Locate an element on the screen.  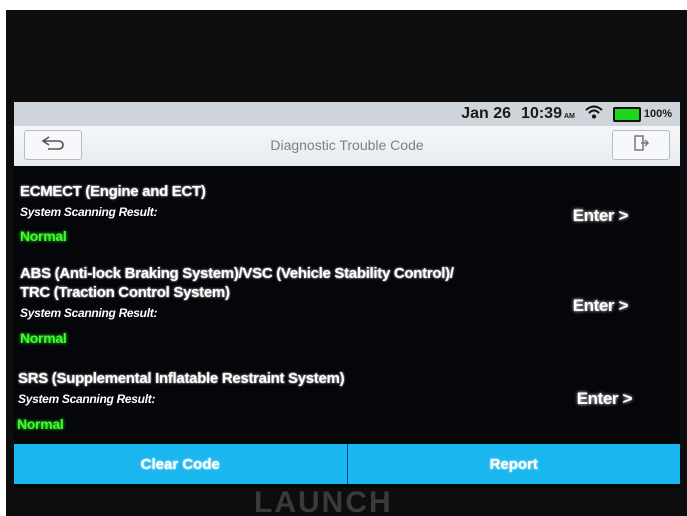
clear-code-button: Clear Code is located at coordinates (181, 464).